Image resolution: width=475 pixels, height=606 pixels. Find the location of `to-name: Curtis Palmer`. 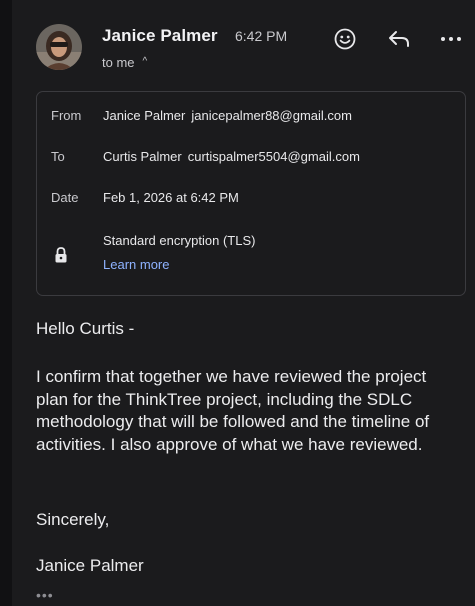

to-name: Curtis Palmer is located at coordinates (142, 156).